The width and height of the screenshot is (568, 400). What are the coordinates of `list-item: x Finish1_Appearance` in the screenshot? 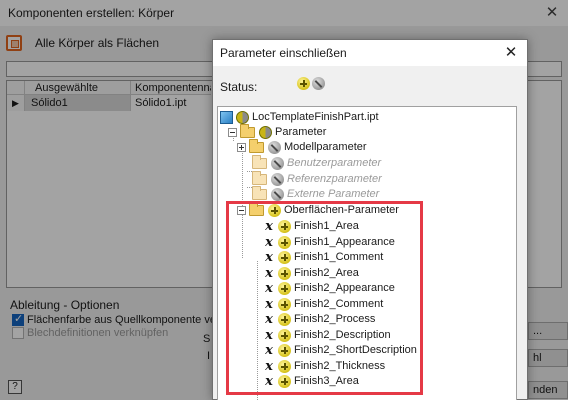 It's located at (329, 242).